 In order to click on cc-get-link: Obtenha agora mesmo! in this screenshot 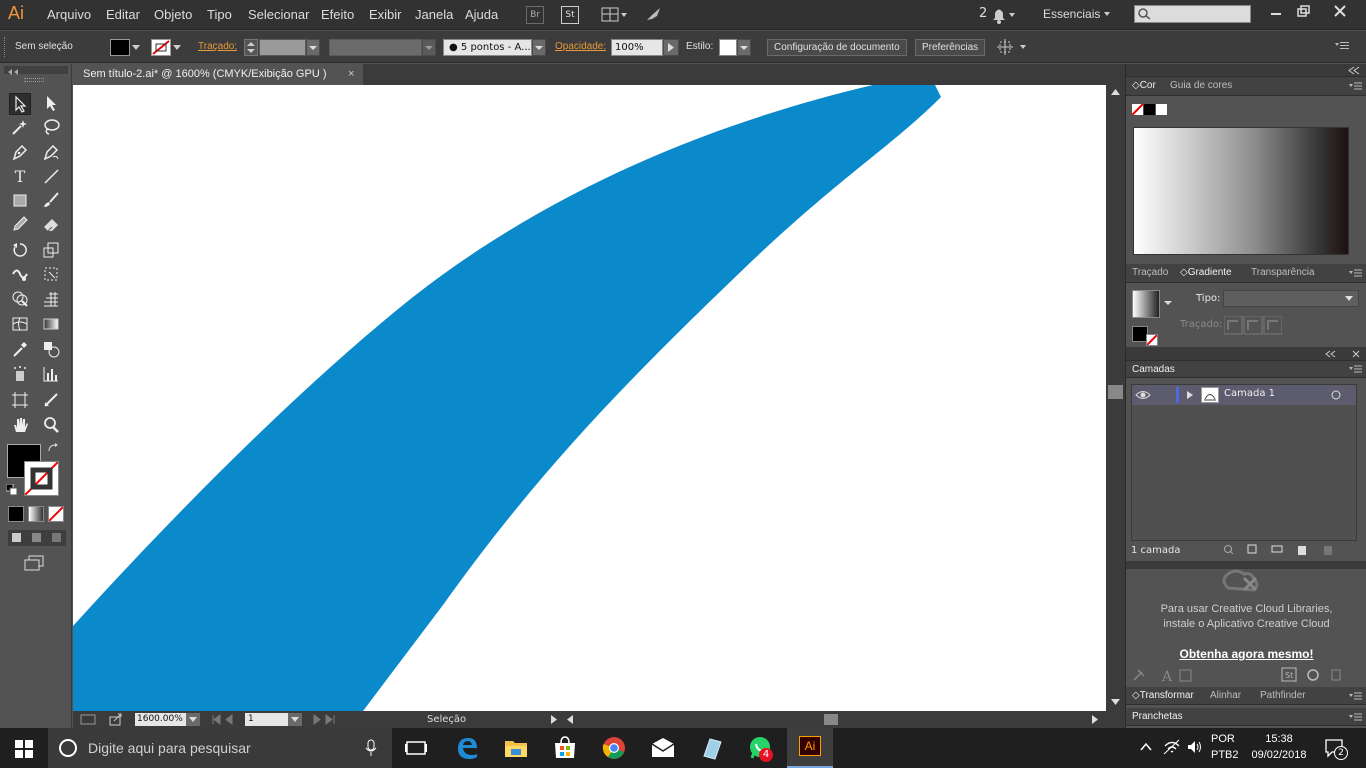, I will do `click(1246, 654)`.